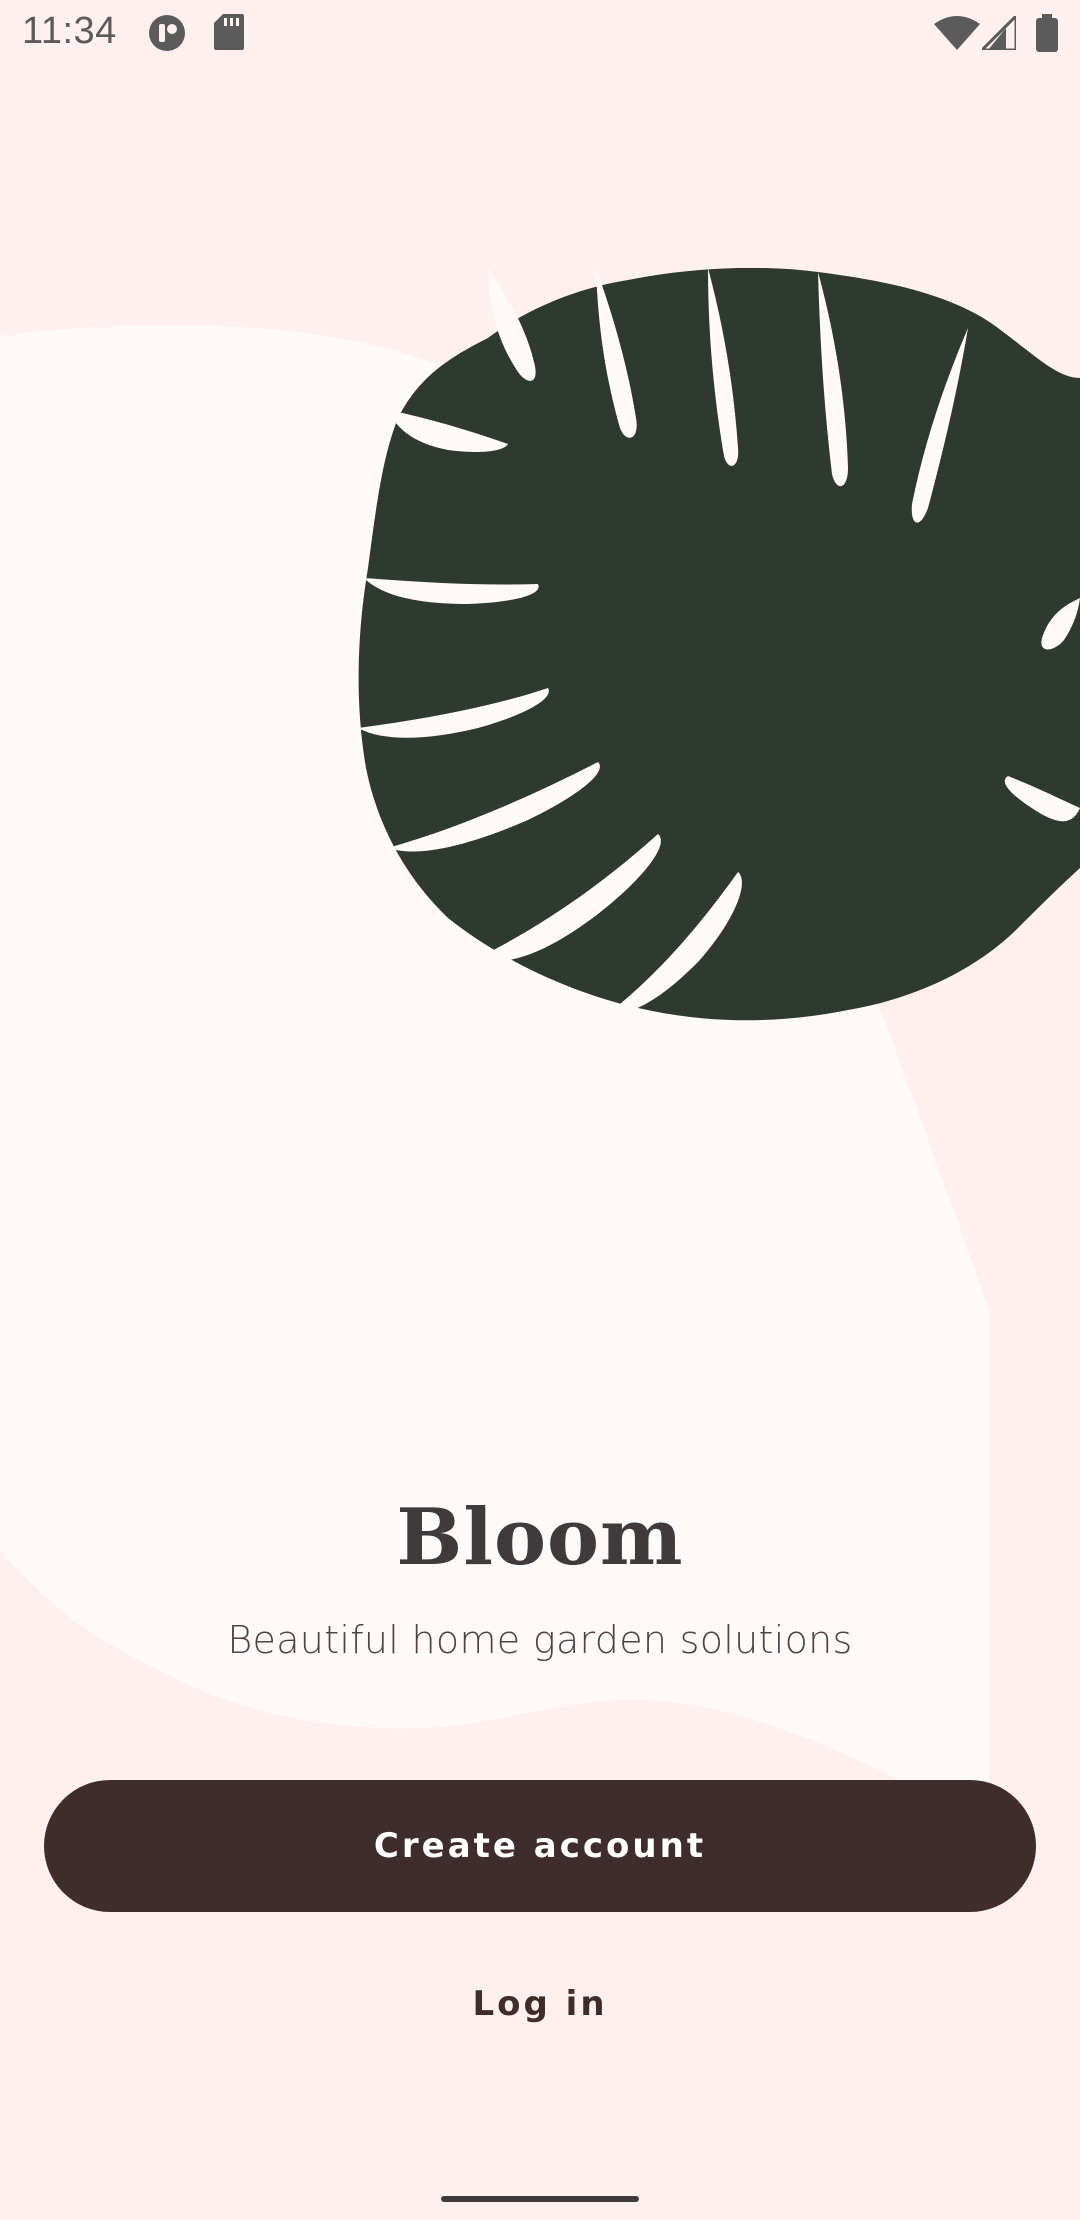  I want to click on notification-app-icon, so click(167, 35).